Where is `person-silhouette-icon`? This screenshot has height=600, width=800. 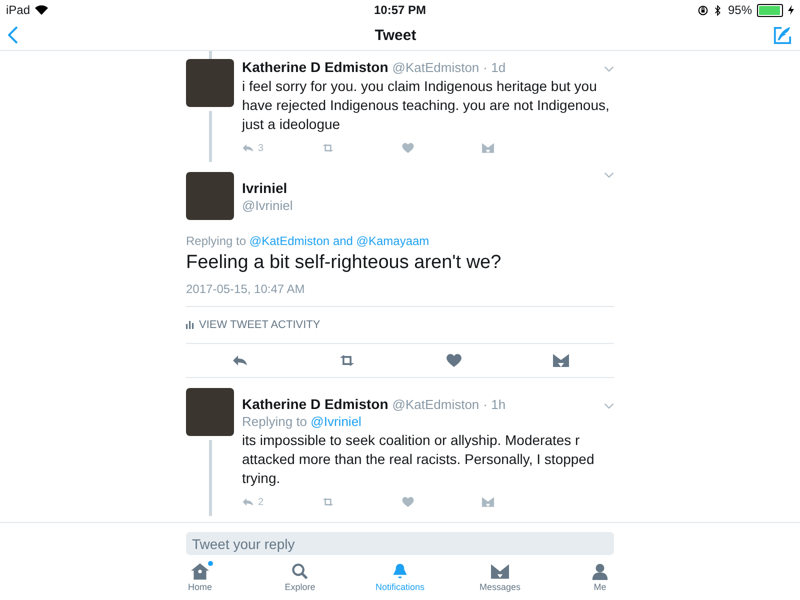
person-silhouette-icon is located at coordinates (600, 571).